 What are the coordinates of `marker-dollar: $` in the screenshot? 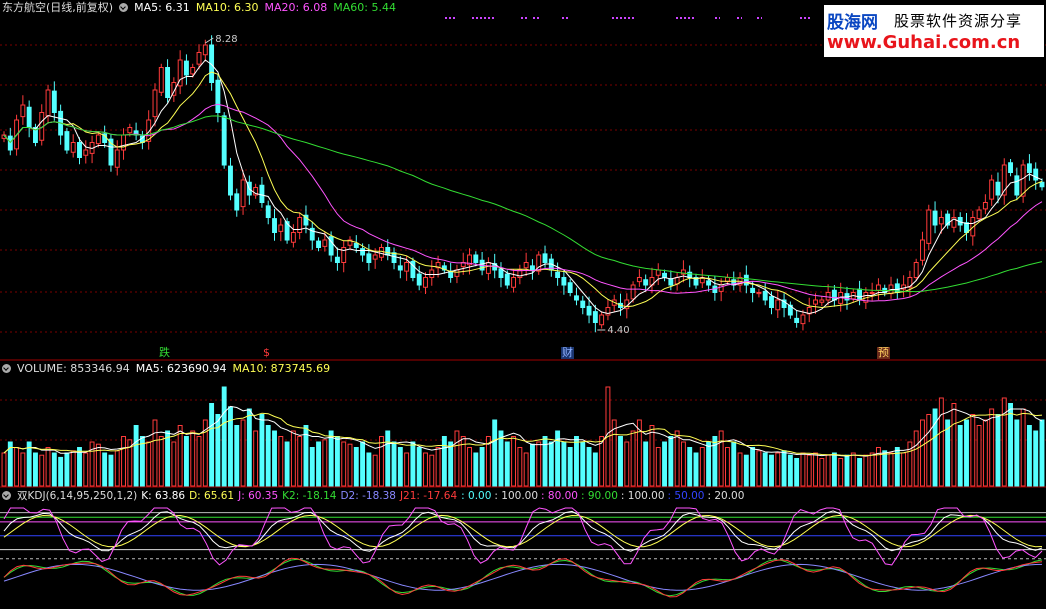 It's located at (266, 353).